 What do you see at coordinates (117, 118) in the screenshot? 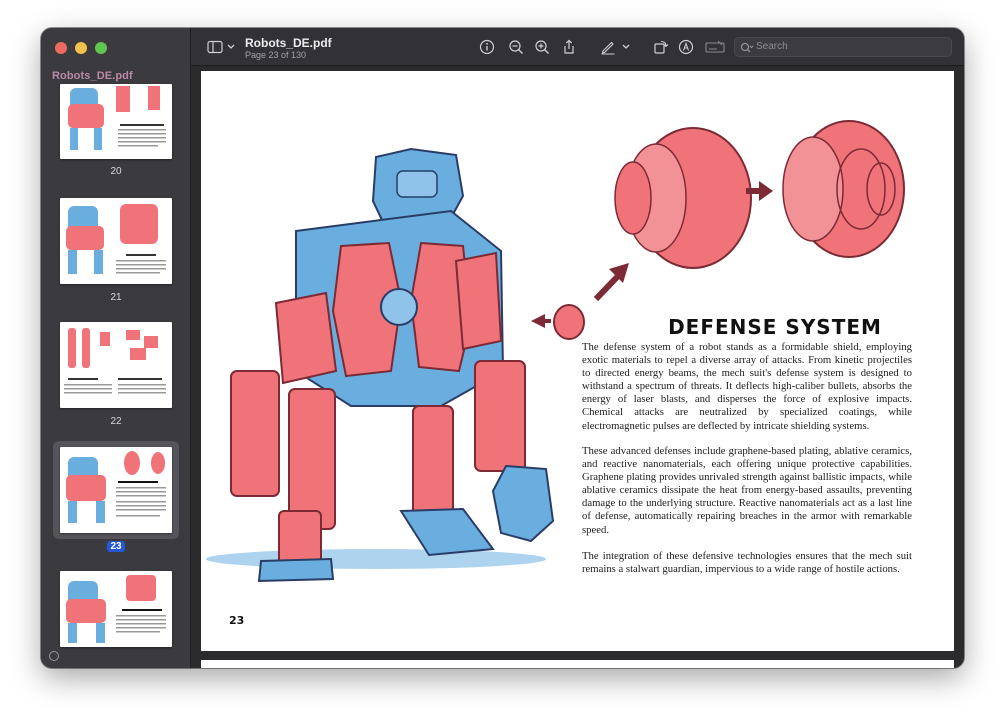
I see `thumbnail-20-art` at bounding box center [117, 118].